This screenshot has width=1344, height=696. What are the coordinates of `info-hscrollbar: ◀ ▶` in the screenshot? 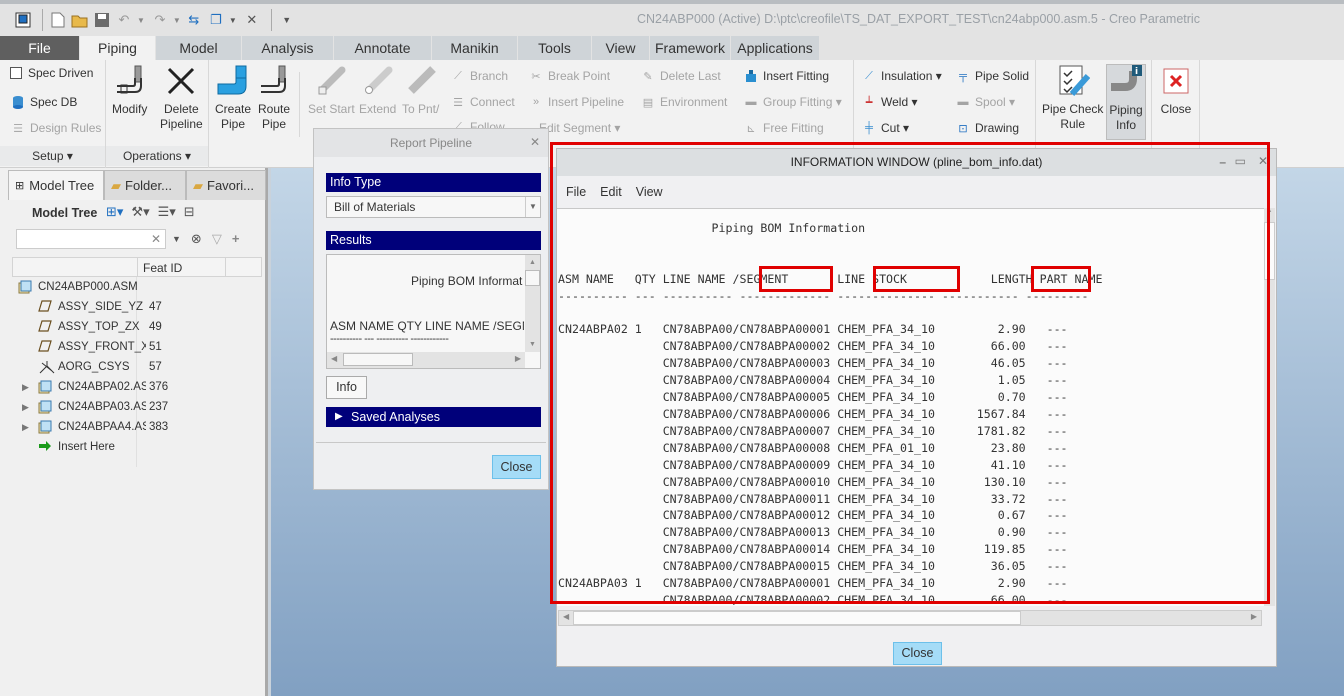 It's located at (910, 618).